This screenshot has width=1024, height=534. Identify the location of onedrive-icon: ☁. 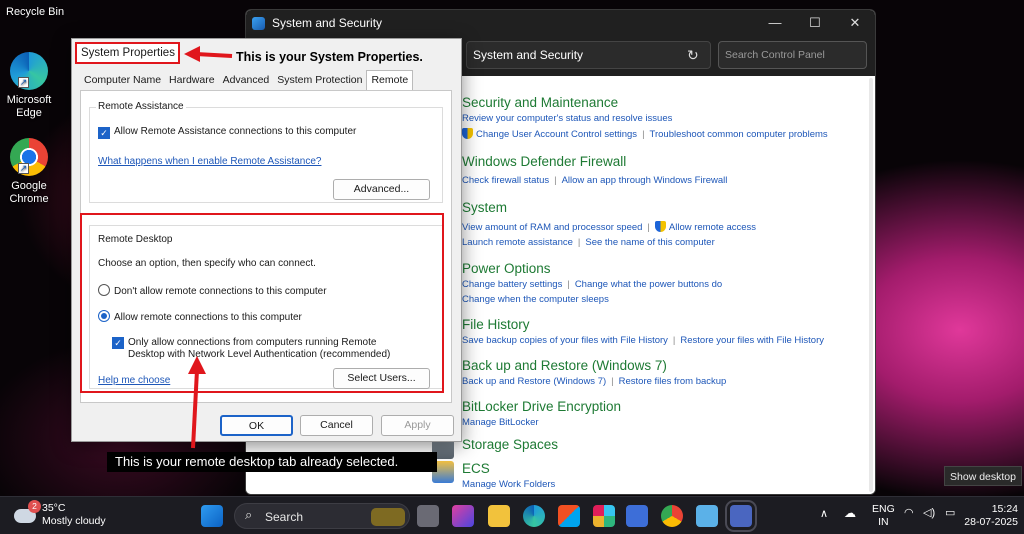
(850, 513).